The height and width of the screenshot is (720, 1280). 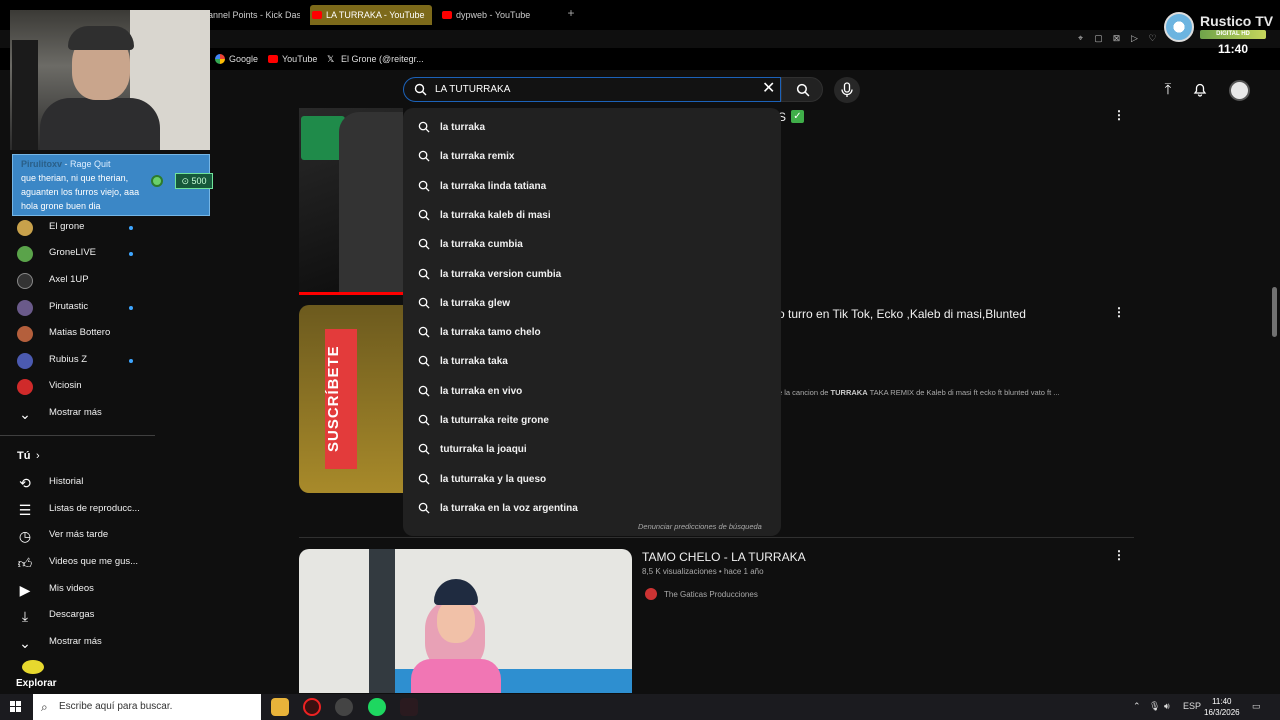 I want to click on chevron-up-icon: ⌃, so click(x=1137, y=706).